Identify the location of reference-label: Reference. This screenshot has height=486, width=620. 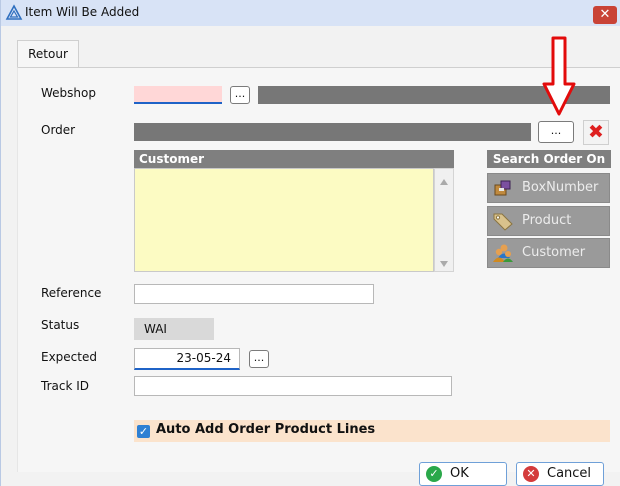
(71, 293).